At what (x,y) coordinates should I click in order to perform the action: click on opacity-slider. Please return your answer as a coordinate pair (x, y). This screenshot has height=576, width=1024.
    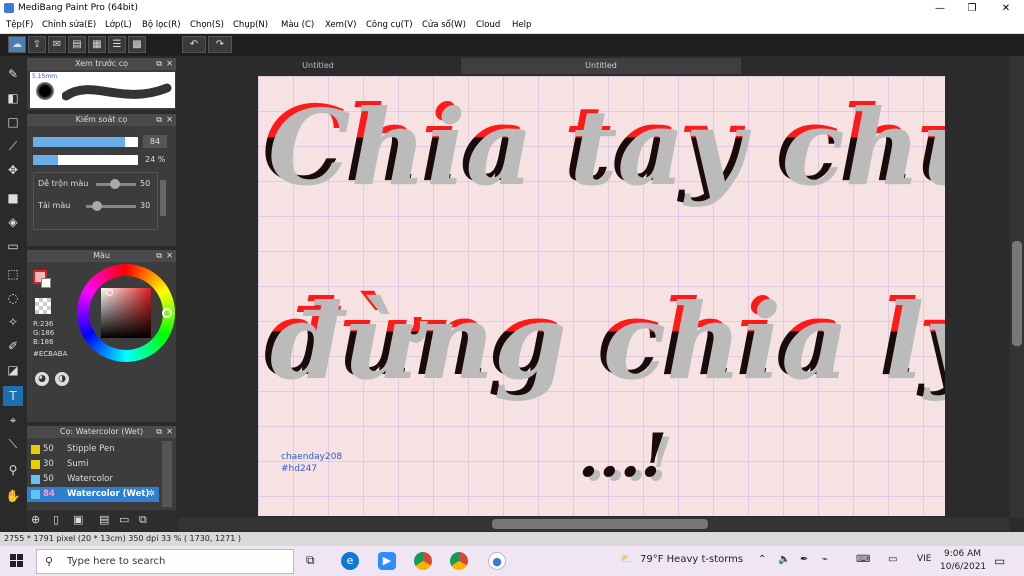
    Looking at the image, I should click on (85, 160).